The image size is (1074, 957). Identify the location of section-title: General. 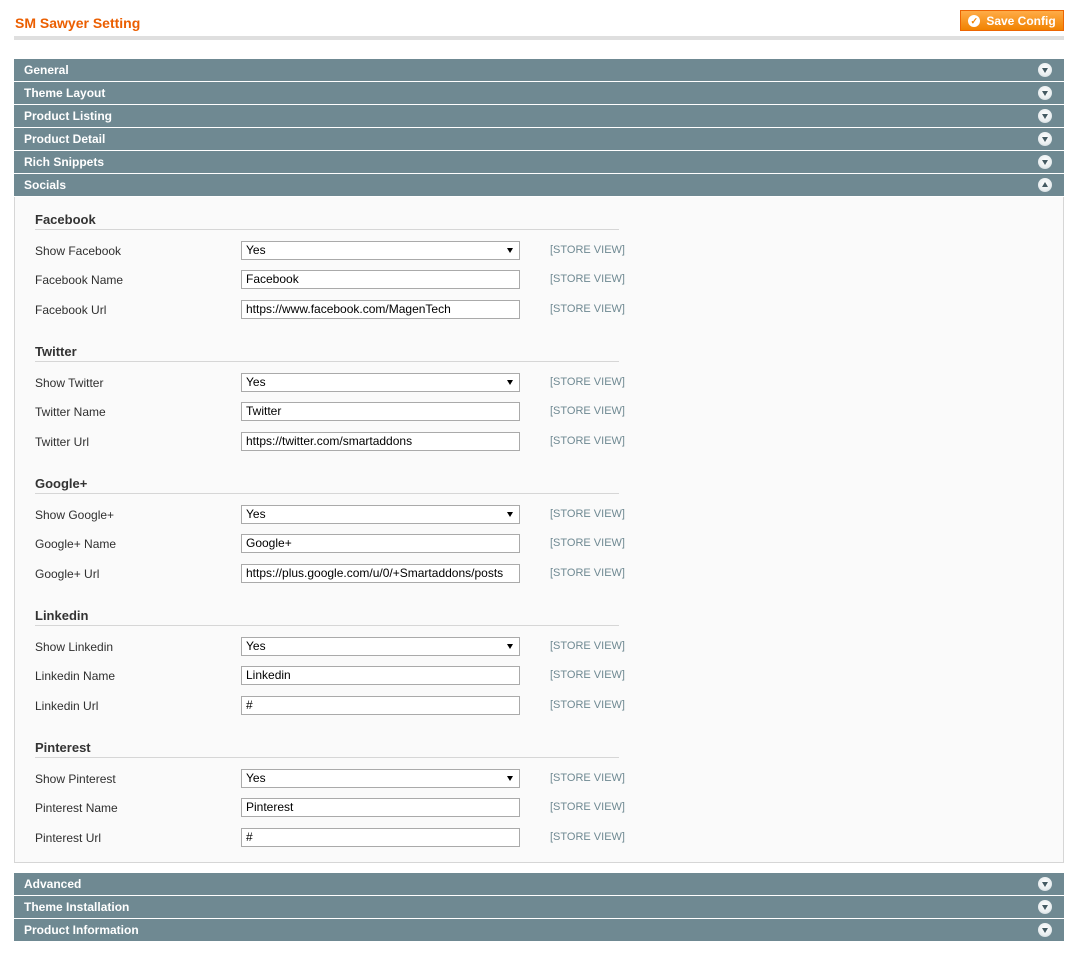
(46, 70).